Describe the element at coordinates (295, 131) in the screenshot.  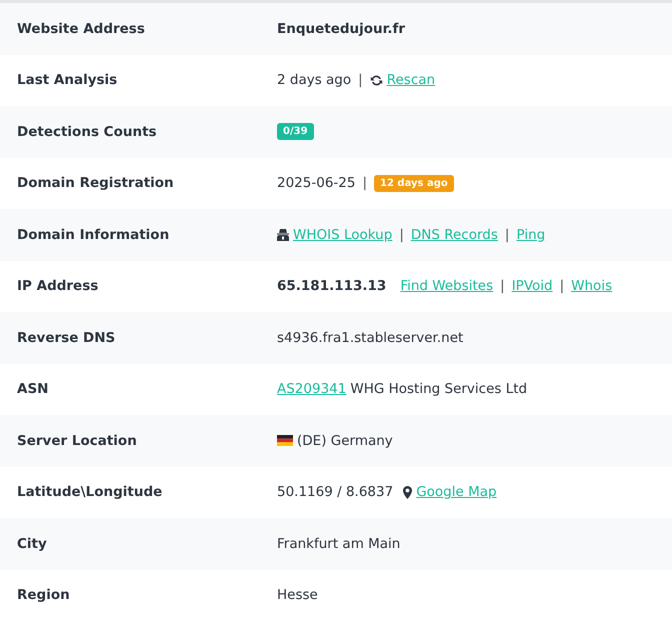
I see `status-badge: 0/39` at that location.